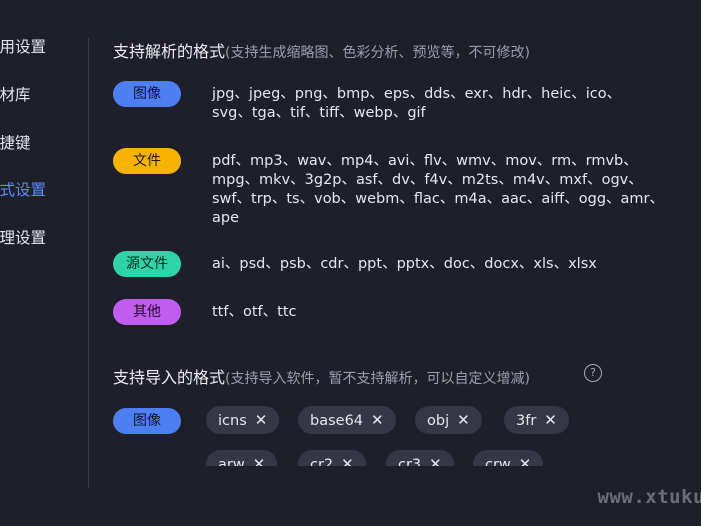 The image size is (701, 526). I want to click on sidebar-divider, so click(88, 263).